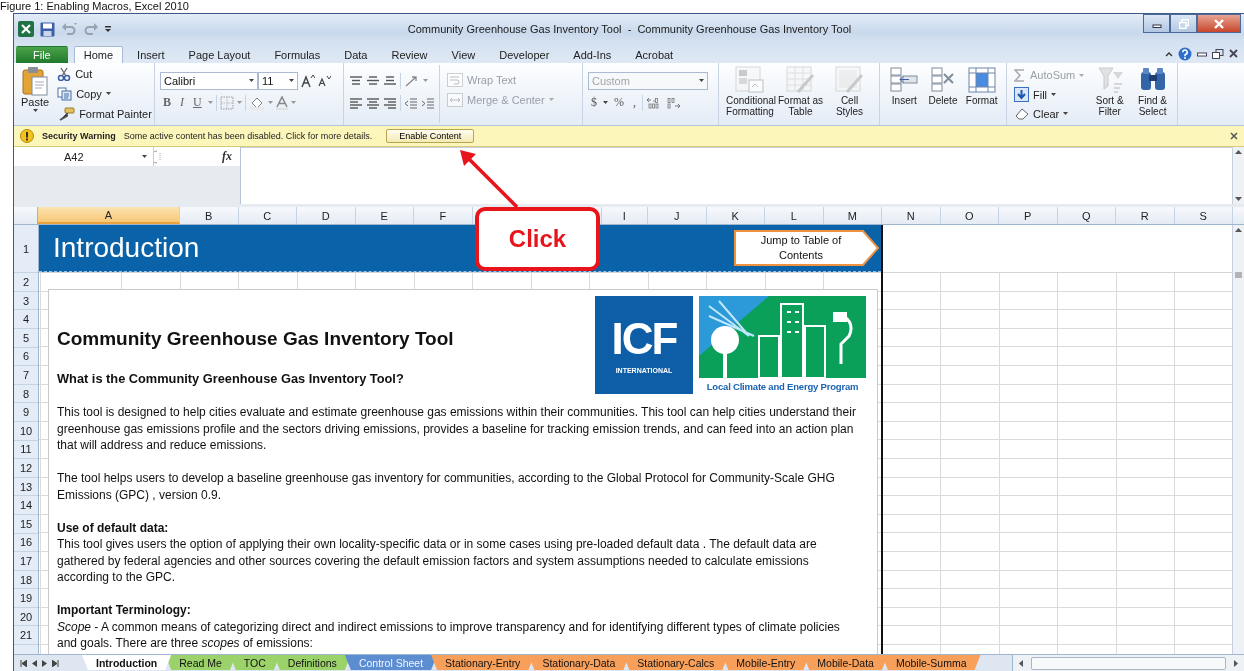  I want to click on next-sheet-icon, so click(44, 663).